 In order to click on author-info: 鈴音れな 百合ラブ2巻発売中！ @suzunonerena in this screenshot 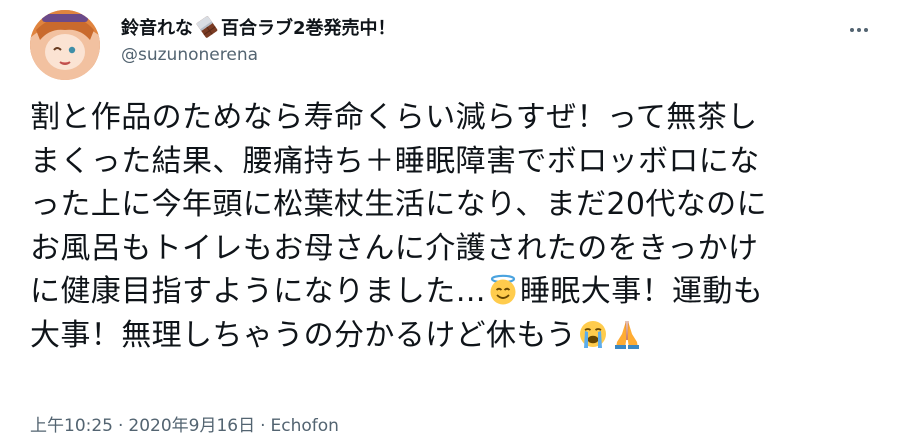, I will do `click(461, 38)`.